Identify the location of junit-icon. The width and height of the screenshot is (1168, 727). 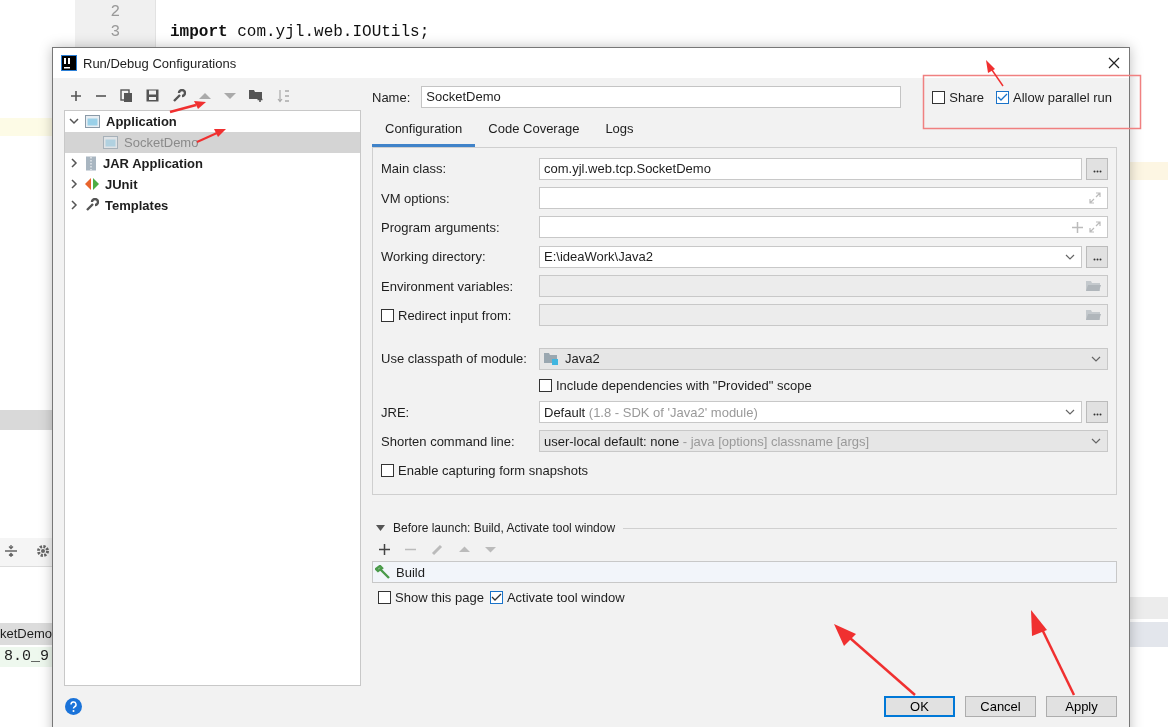
(92, 184).